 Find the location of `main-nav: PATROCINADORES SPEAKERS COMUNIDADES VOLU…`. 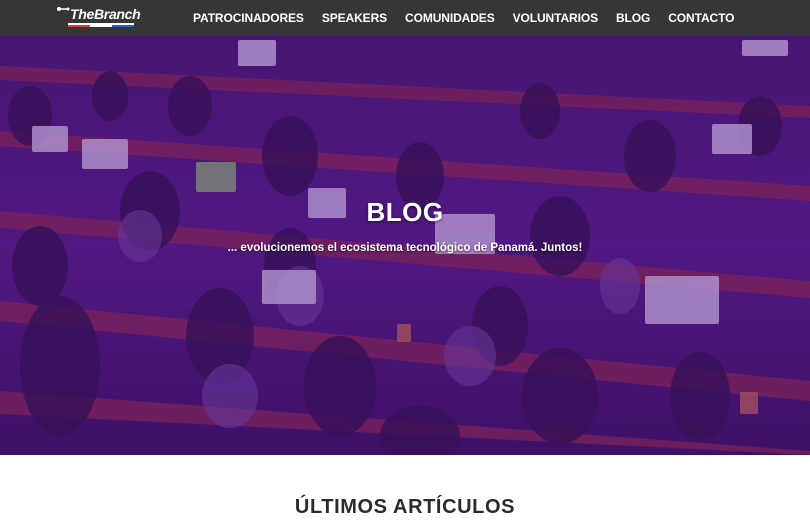

main-nav: PATROCINADORES SPEAKERS COMUNIDADES VOLU… is located at coordinates (472, 18).